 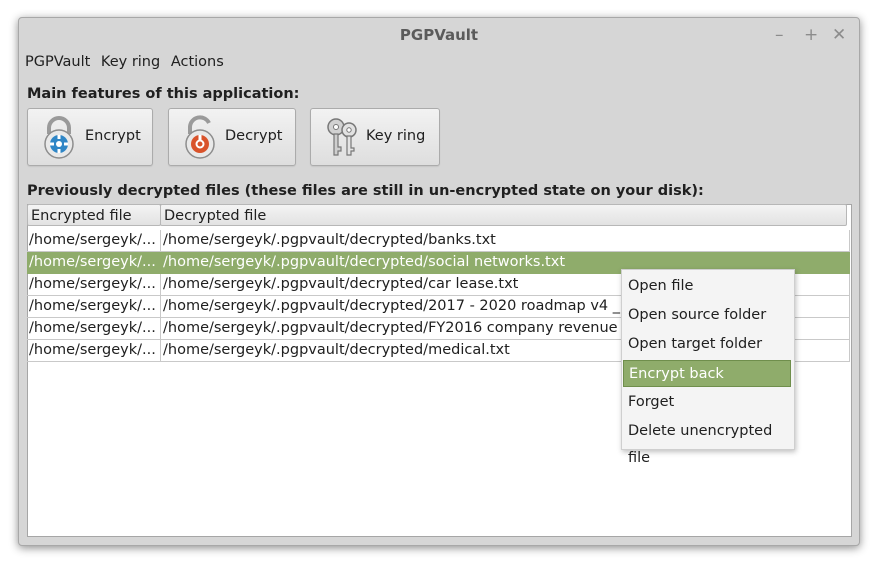 I want to click on menu-item-open-target-folder: Open target folder, so click(x=707, y=344).